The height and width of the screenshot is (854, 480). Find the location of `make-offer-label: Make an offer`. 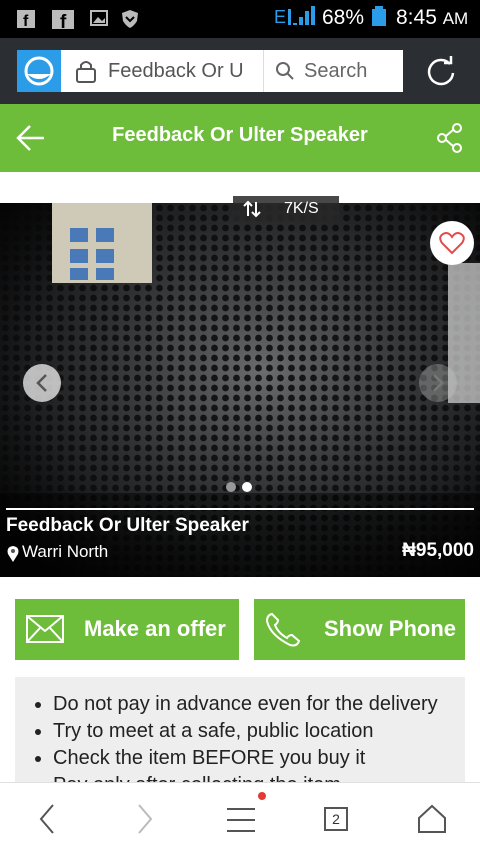

make-offer-label: Make an offer is located at coordinates (155, 628).